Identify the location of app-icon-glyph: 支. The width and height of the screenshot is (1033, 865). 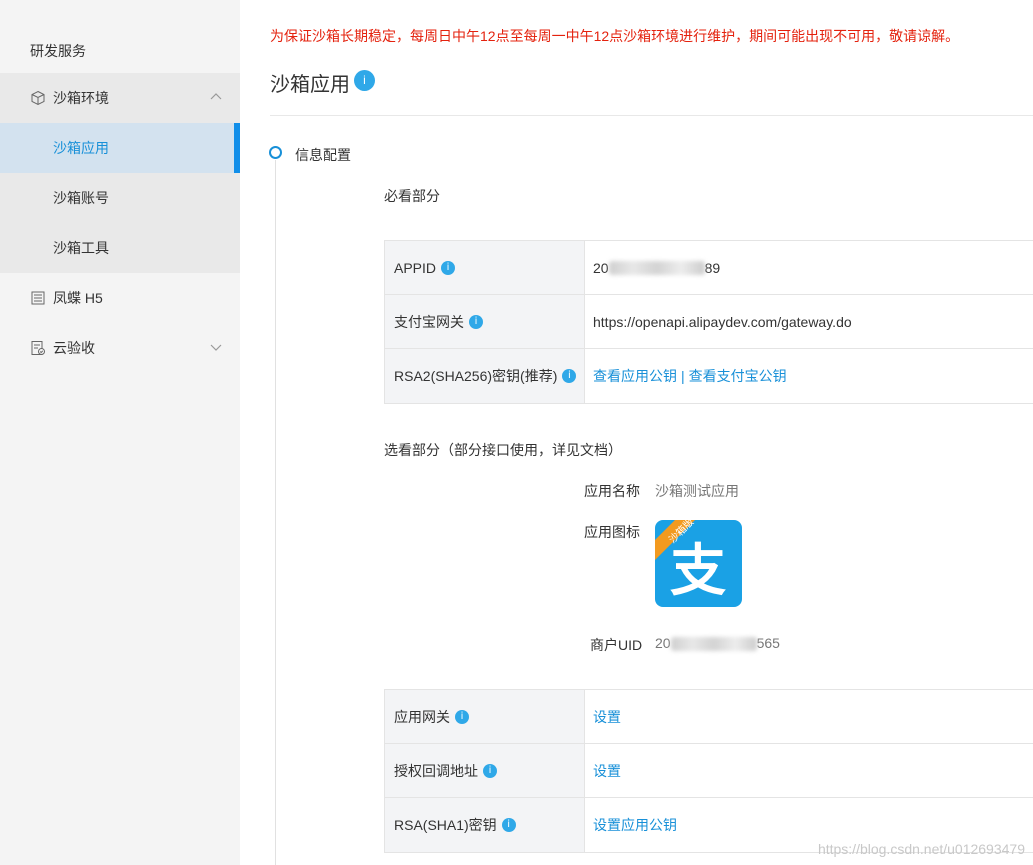
(698, 571).